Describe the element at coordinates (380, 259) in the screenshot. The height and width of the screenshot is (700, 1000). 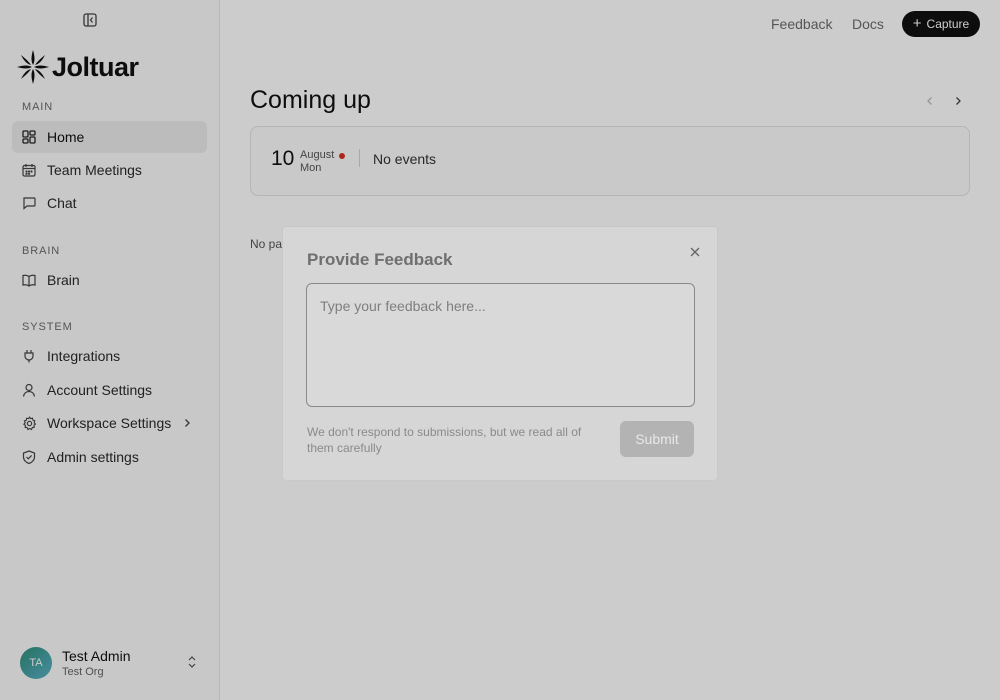
I see `modal-title: Provide Feedback` at that location.